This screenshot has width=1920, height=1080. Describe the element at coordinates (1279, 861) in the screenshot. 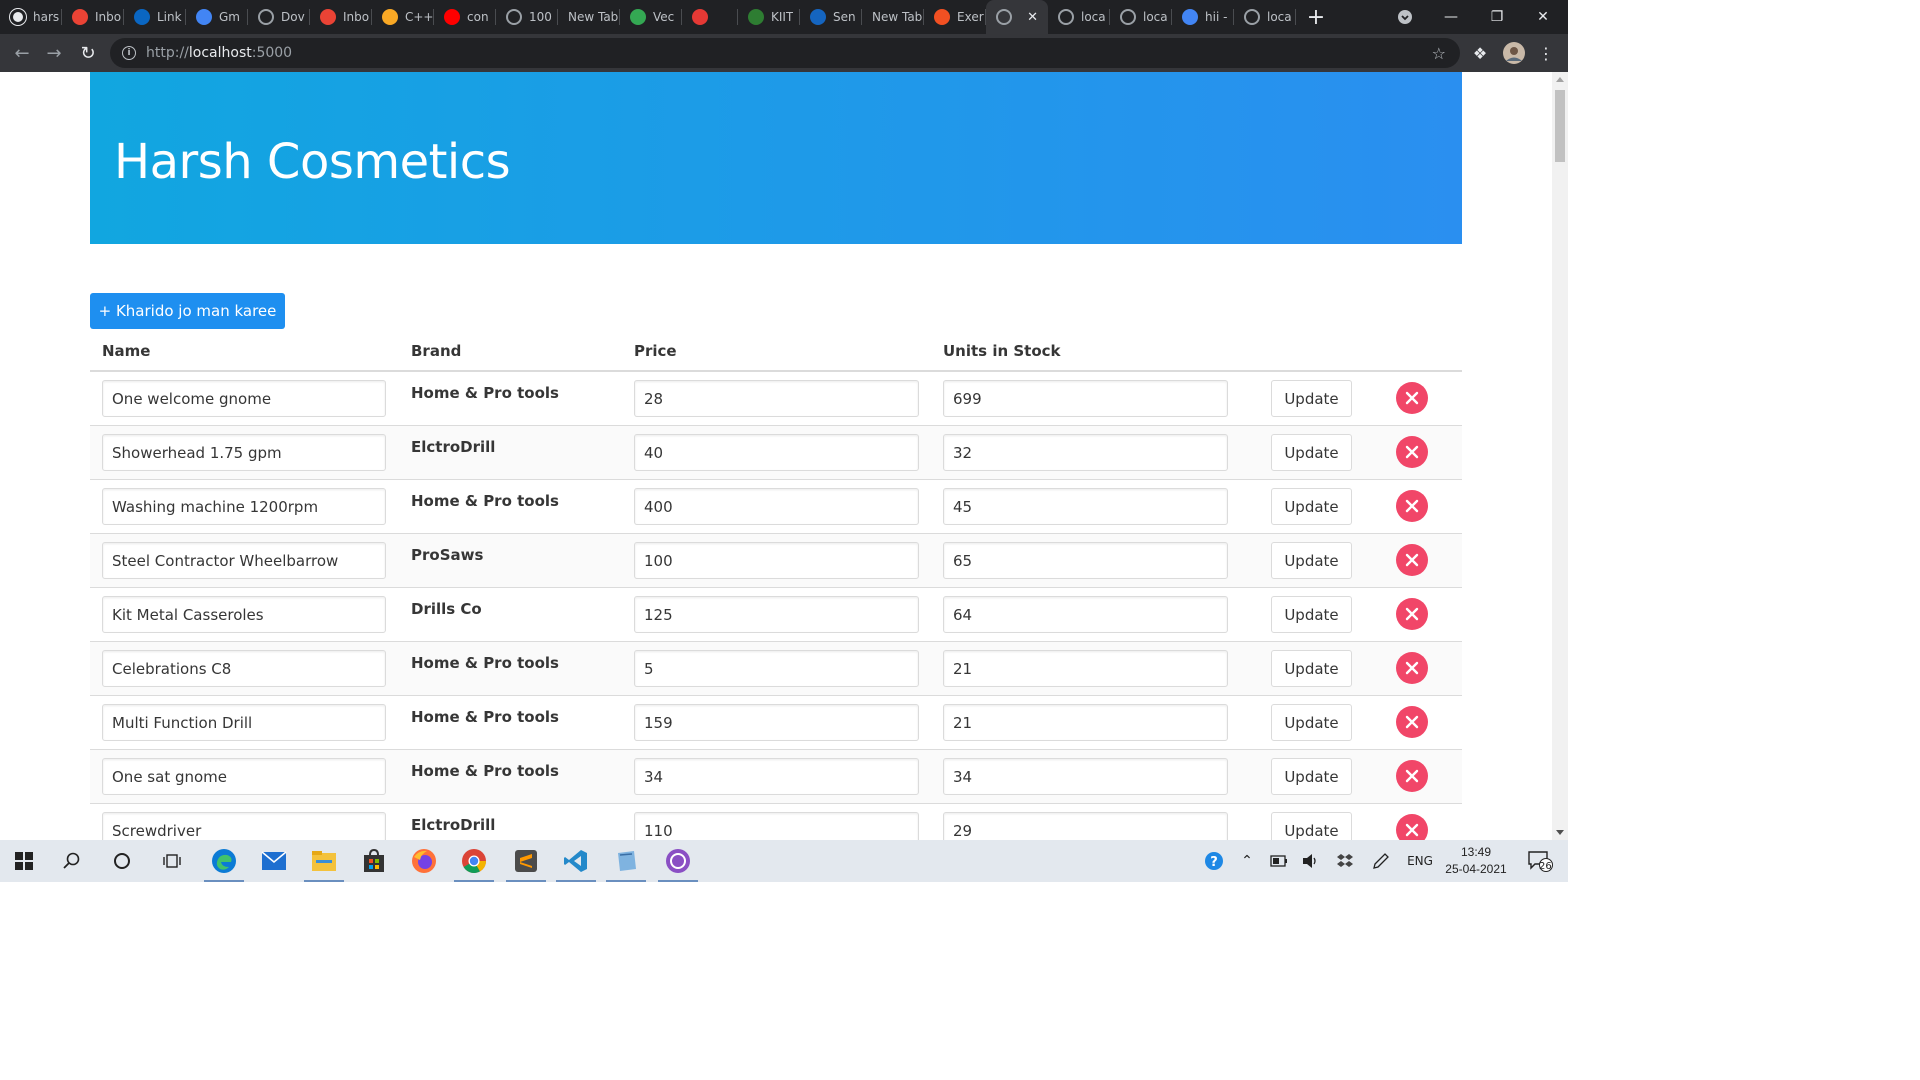

I see `battery-icon` at that location.